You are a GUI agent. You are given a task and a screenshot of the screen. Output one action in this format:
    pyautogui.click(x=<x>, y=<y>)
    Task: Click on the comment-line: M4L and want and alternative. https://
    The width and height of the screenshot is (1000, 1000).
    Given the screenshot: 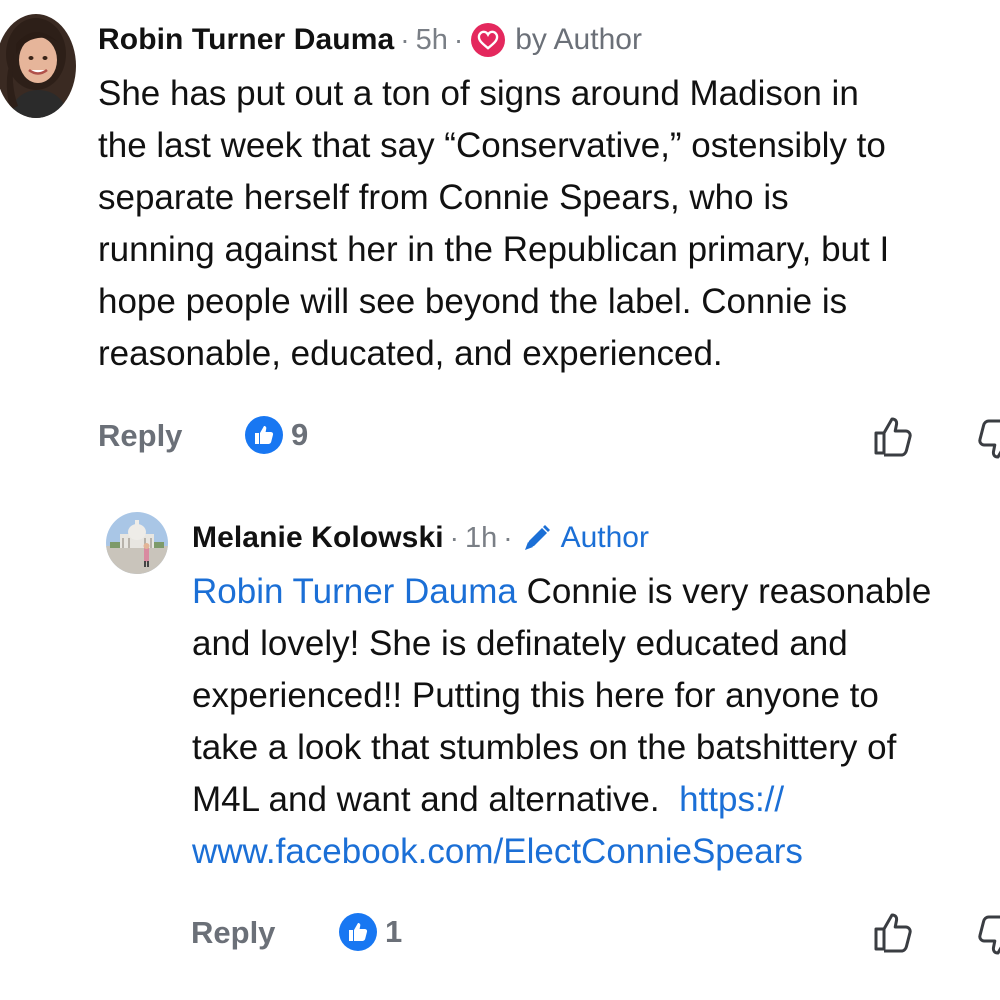 What is the action you would take?
    pyautogui.click(x=561, y=800)
    